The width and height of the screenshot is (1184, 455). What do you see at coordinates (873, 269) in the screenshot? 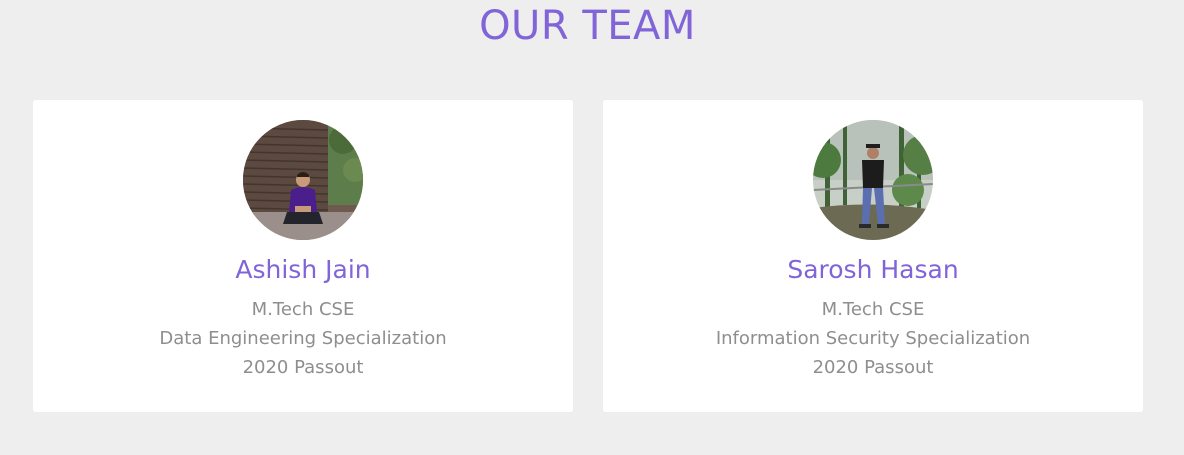
I see `member-name: Sarosh Hasan` at bounding box center [873, 269].